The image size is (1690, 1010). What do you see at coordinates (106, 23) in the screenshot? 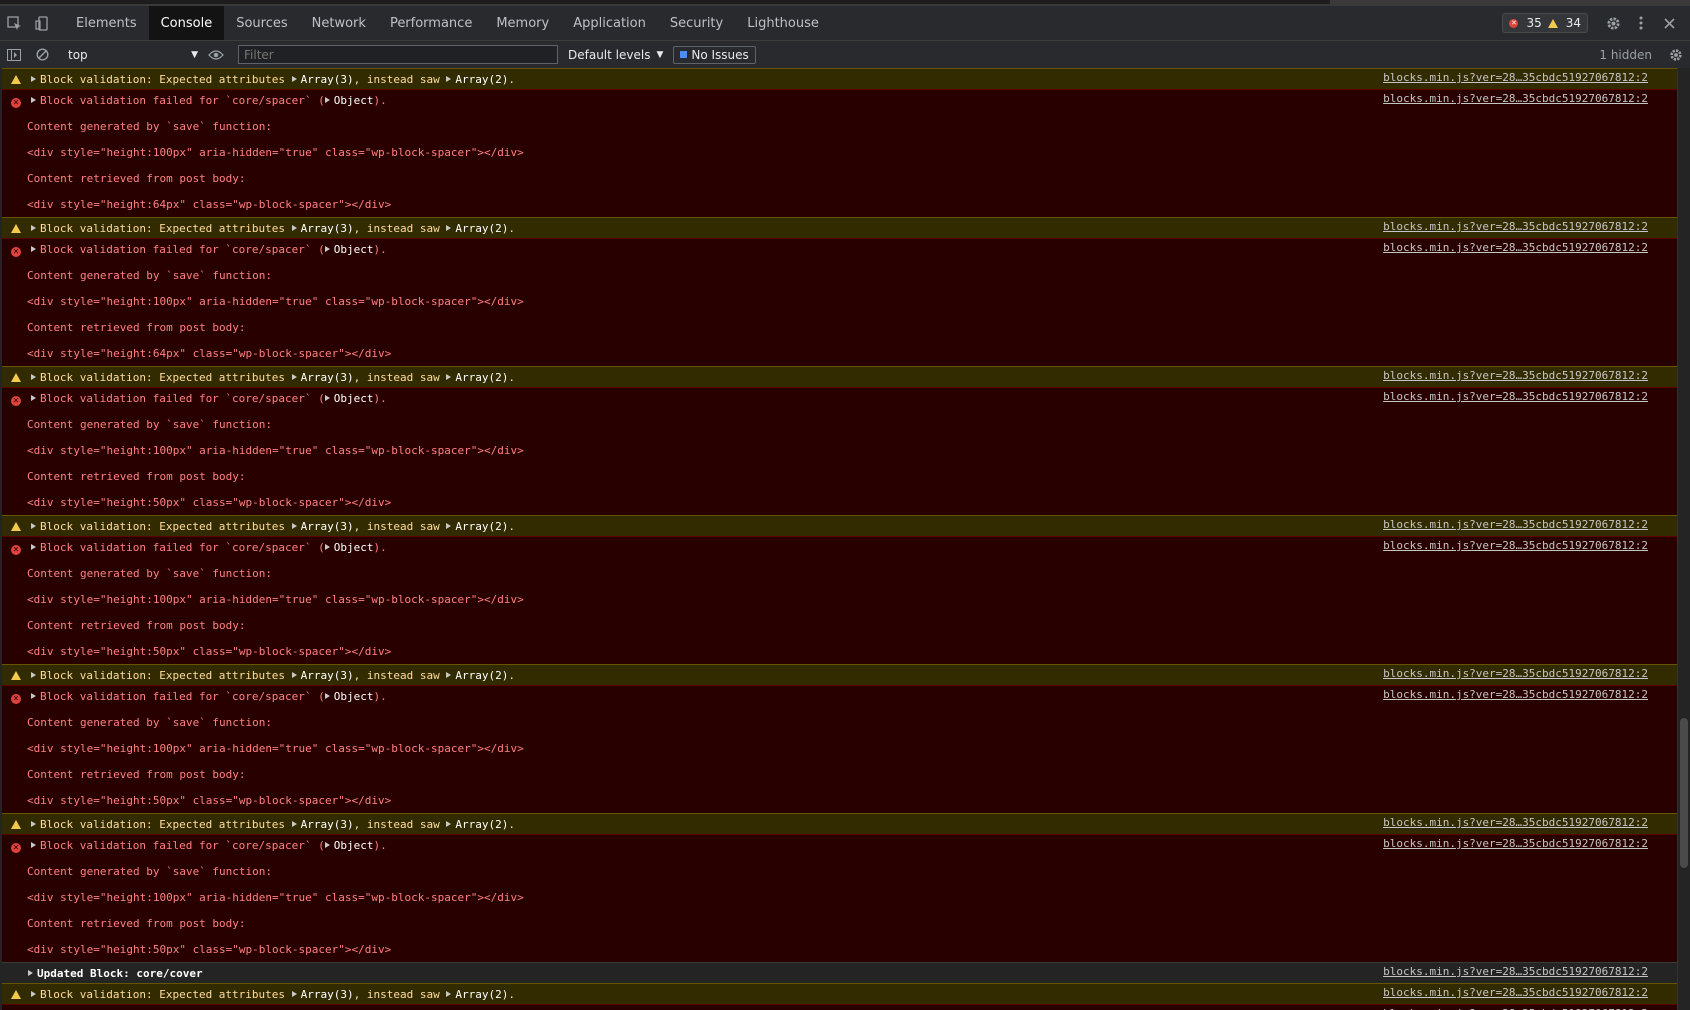
I see `tab-elements: Elements` at bounding box center [106, 23].